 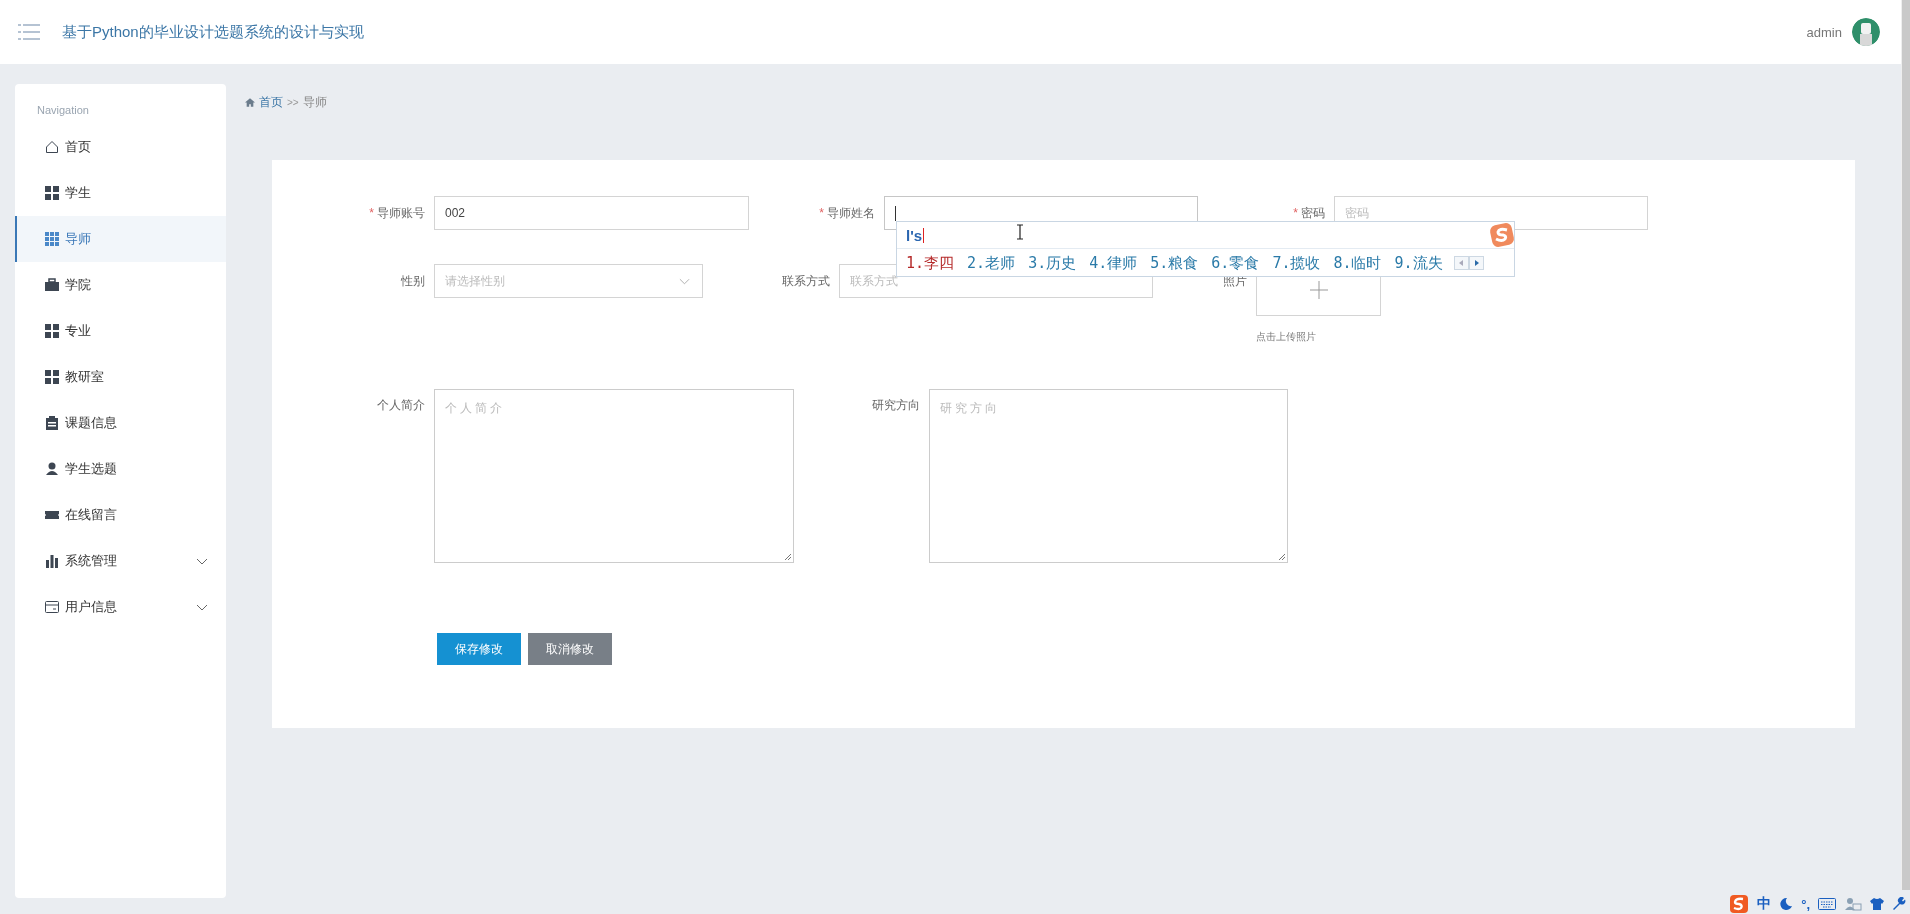 What do you see at coordinates (401, 405) in the screenshot?
I see `field-label: 个人简介` at bounding box center [401, 405].